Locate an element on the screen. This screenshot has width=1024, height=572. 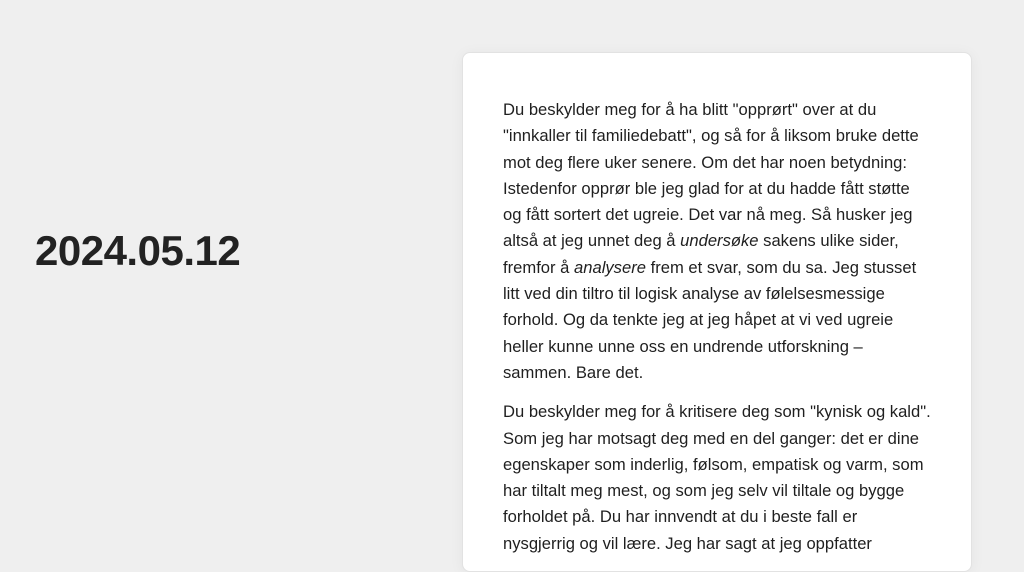
emphasis-text: analysere is located at coordinates (610, 267).